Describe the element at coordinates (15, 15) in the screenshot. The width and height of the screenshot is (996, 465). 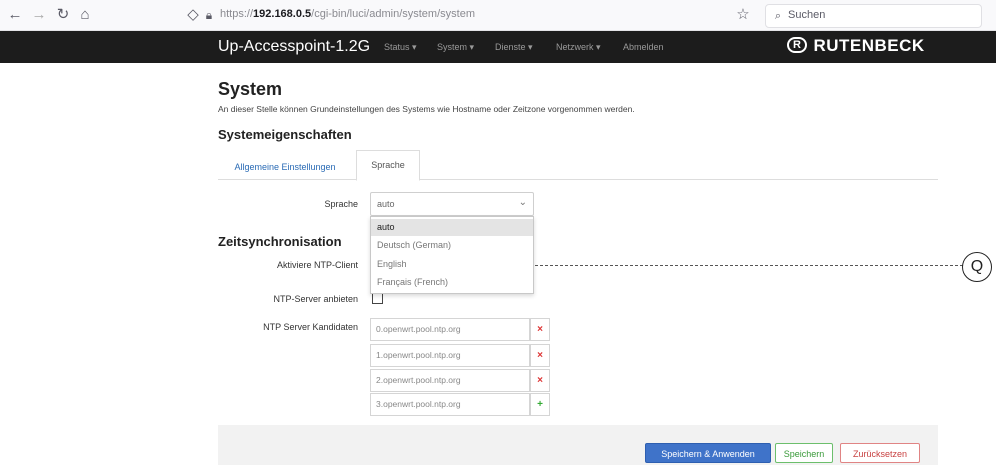
I see `back-icon: ←` at that location.